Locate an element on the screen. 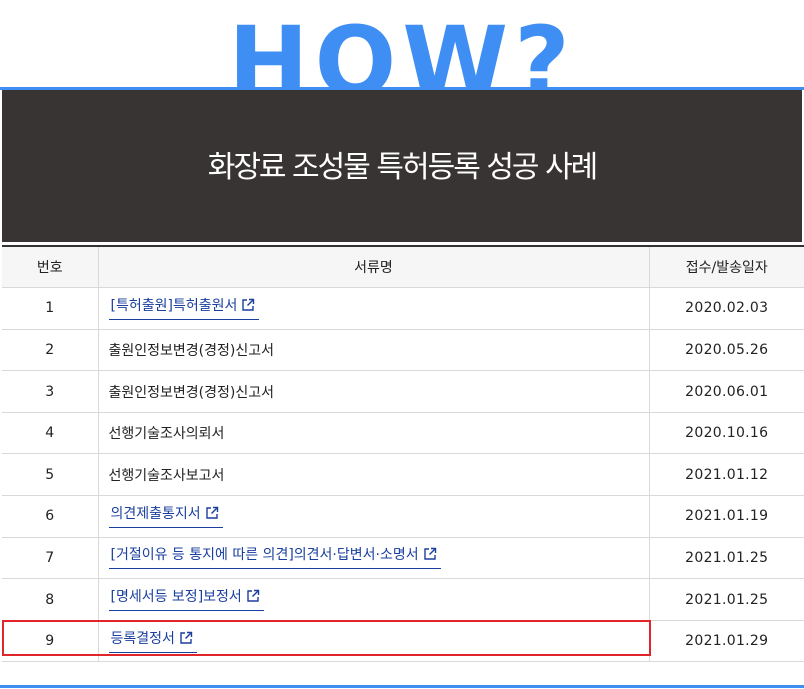  row-document-name-cell: [특허출원]특허출원서 is located at coordinates (374, 308).